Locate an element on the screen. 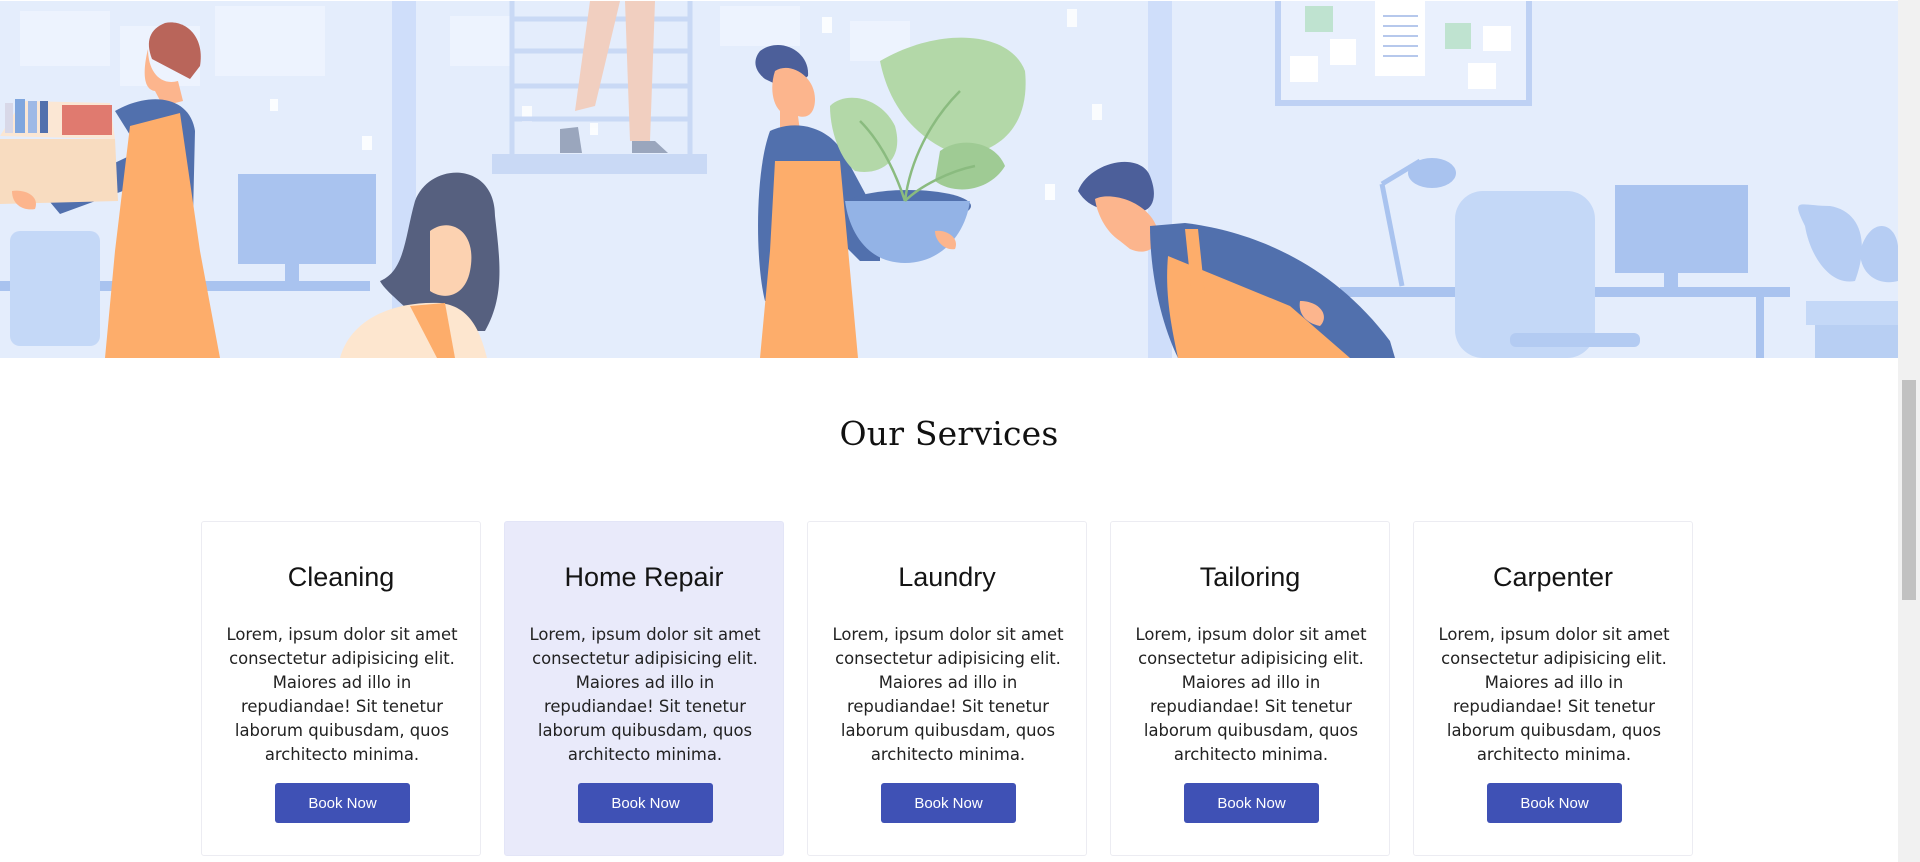  services-title: Our Services is located at coordinates (949, 433).